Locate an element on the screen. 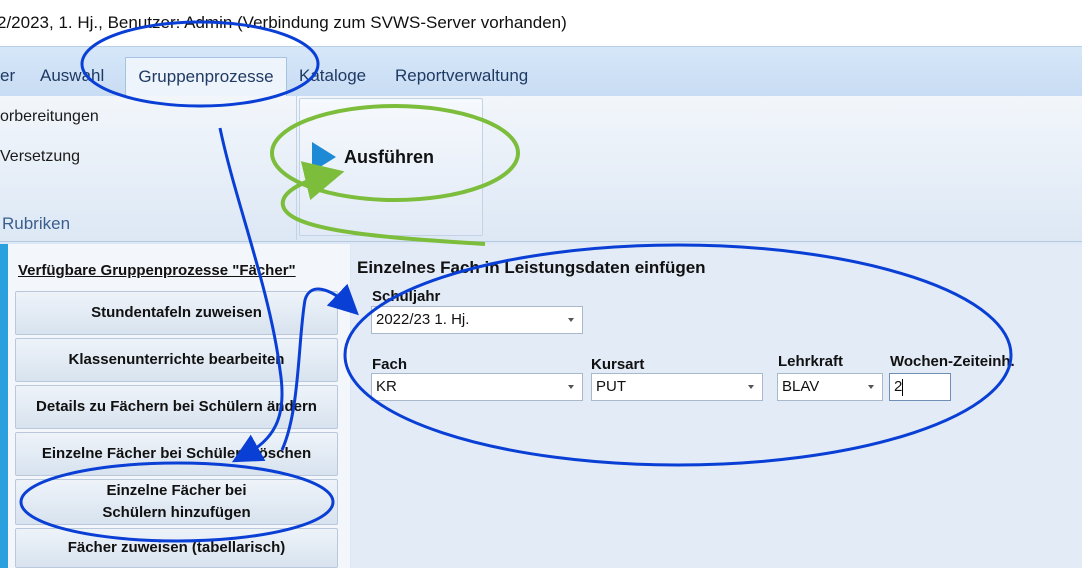  run-button-label: Ausführen is located at coordinates (389, 156).